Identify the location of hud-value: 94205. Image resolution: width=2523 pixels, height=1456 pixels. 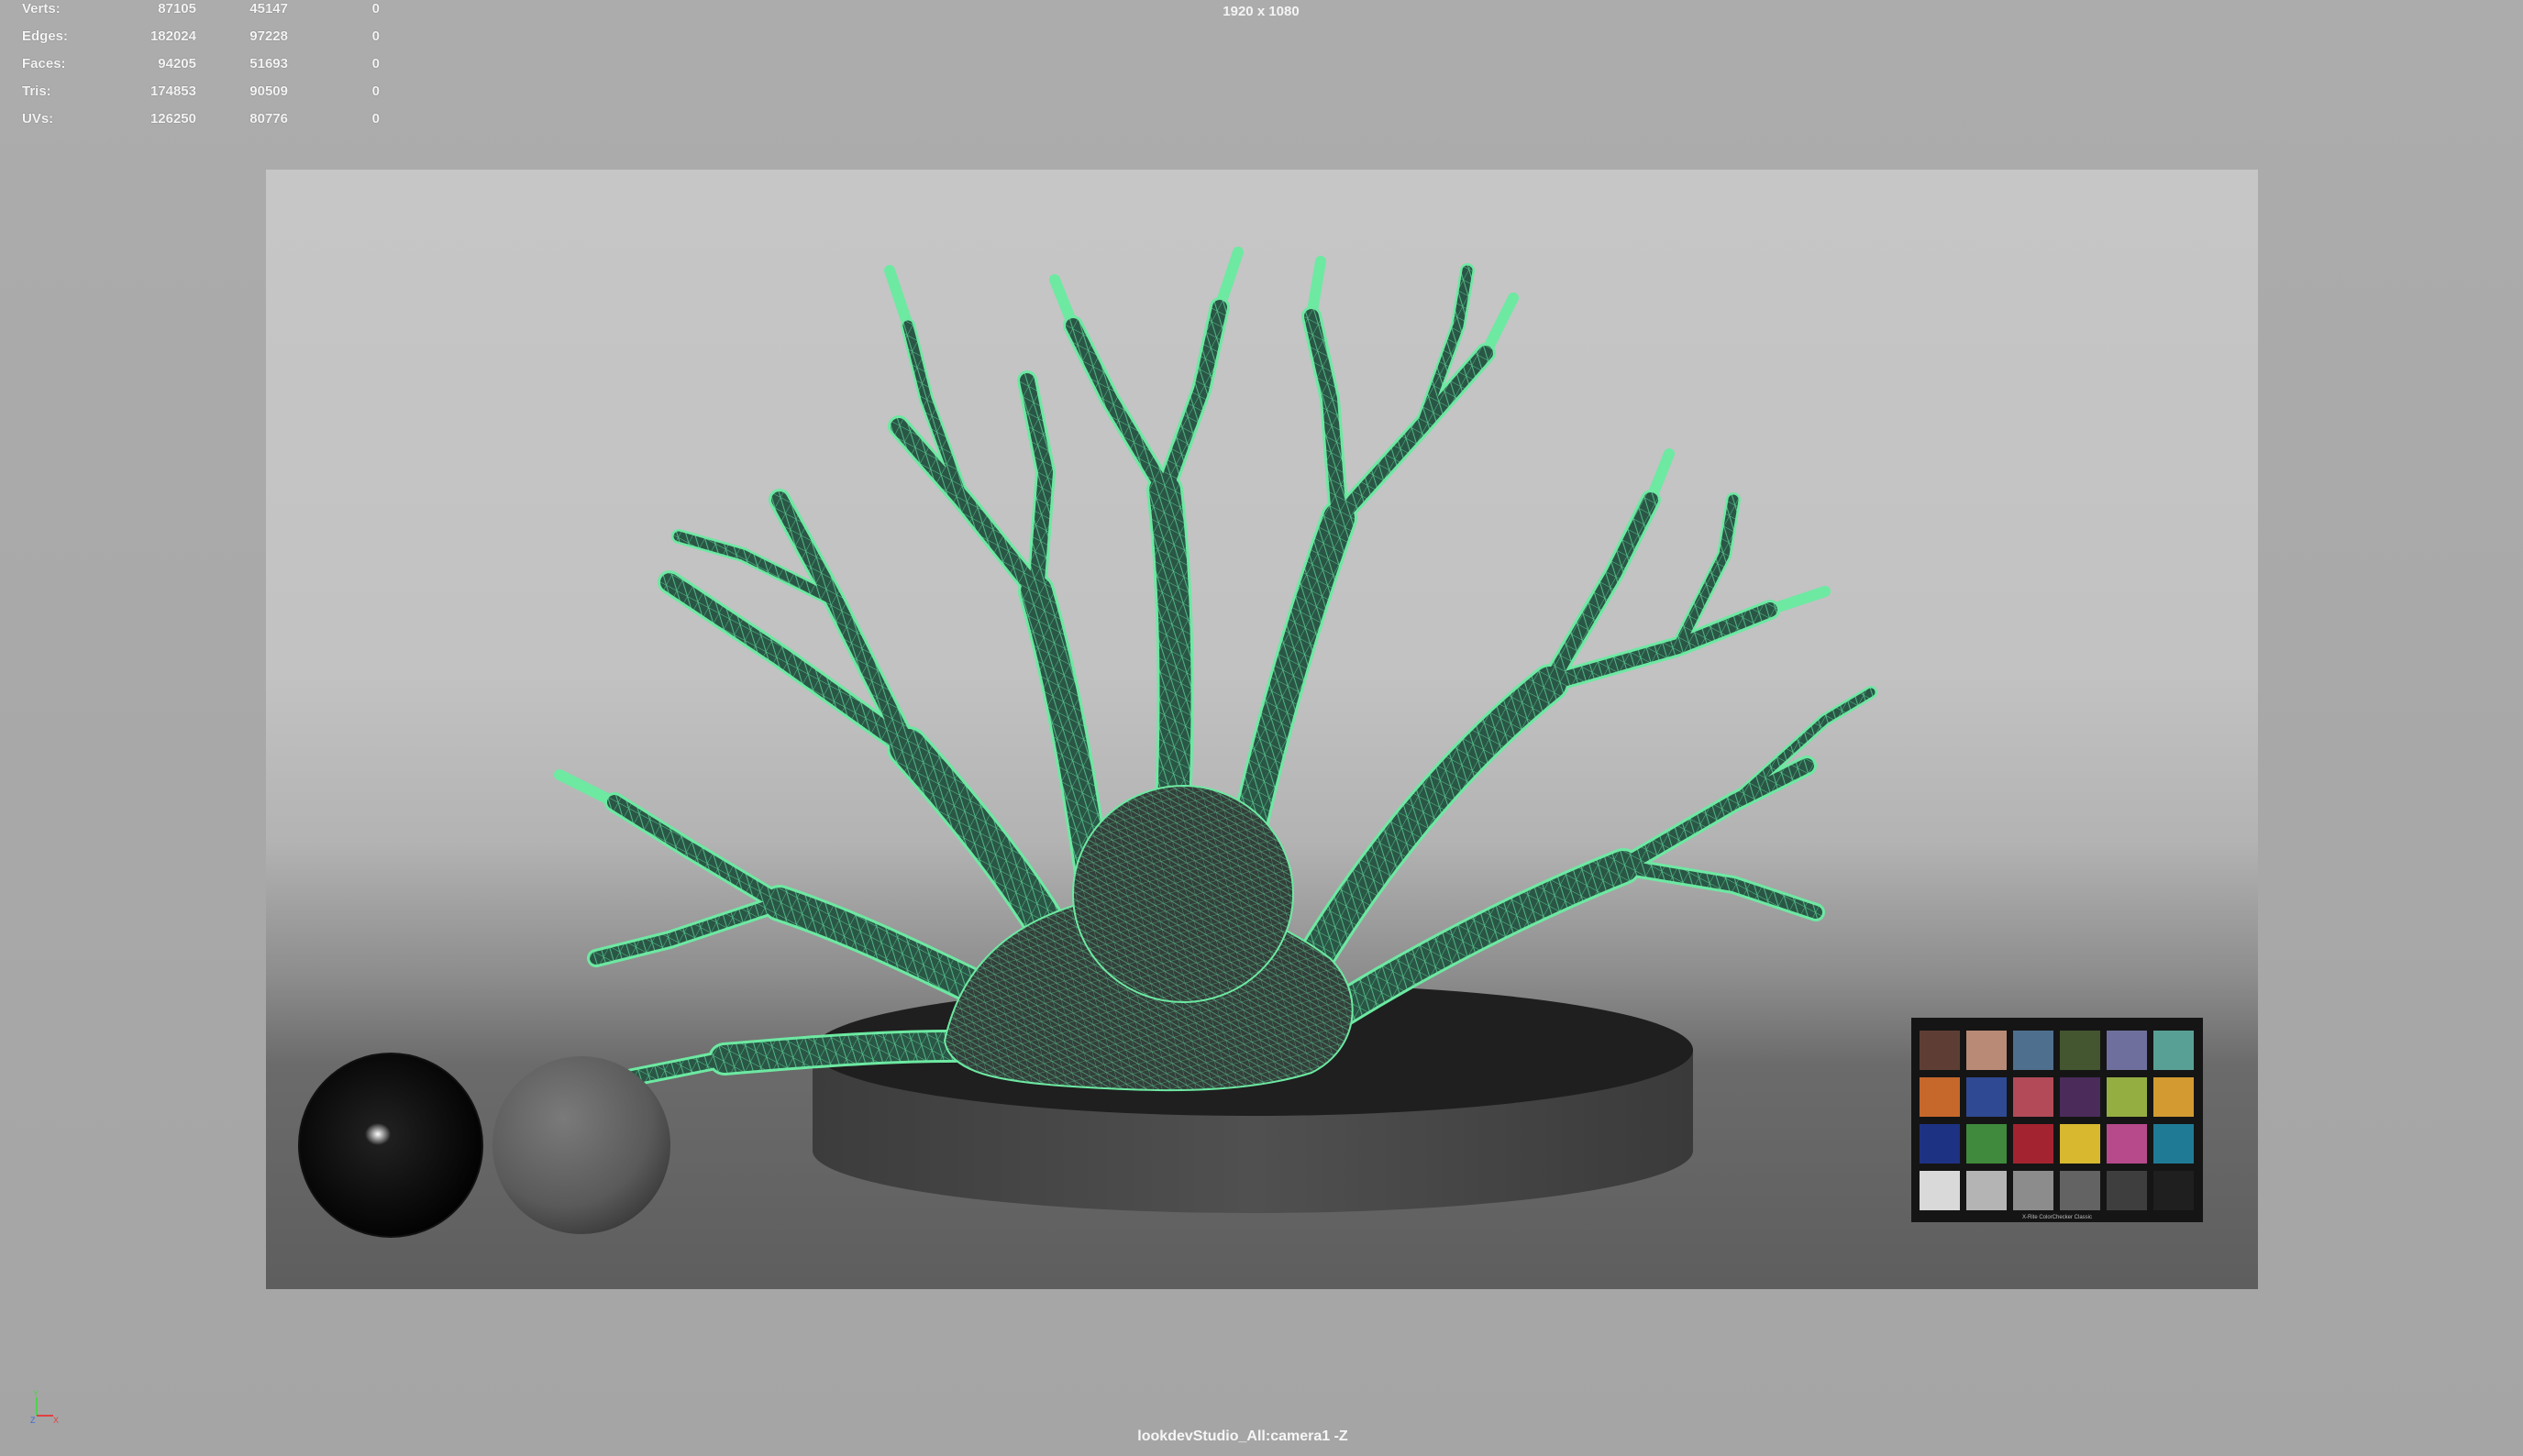
(177, 64).